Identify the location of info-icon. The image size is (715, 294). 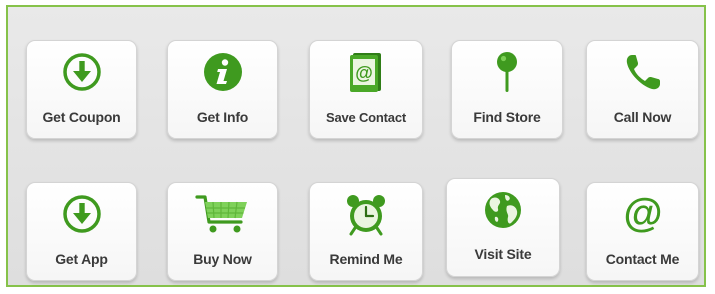
(222, 72).